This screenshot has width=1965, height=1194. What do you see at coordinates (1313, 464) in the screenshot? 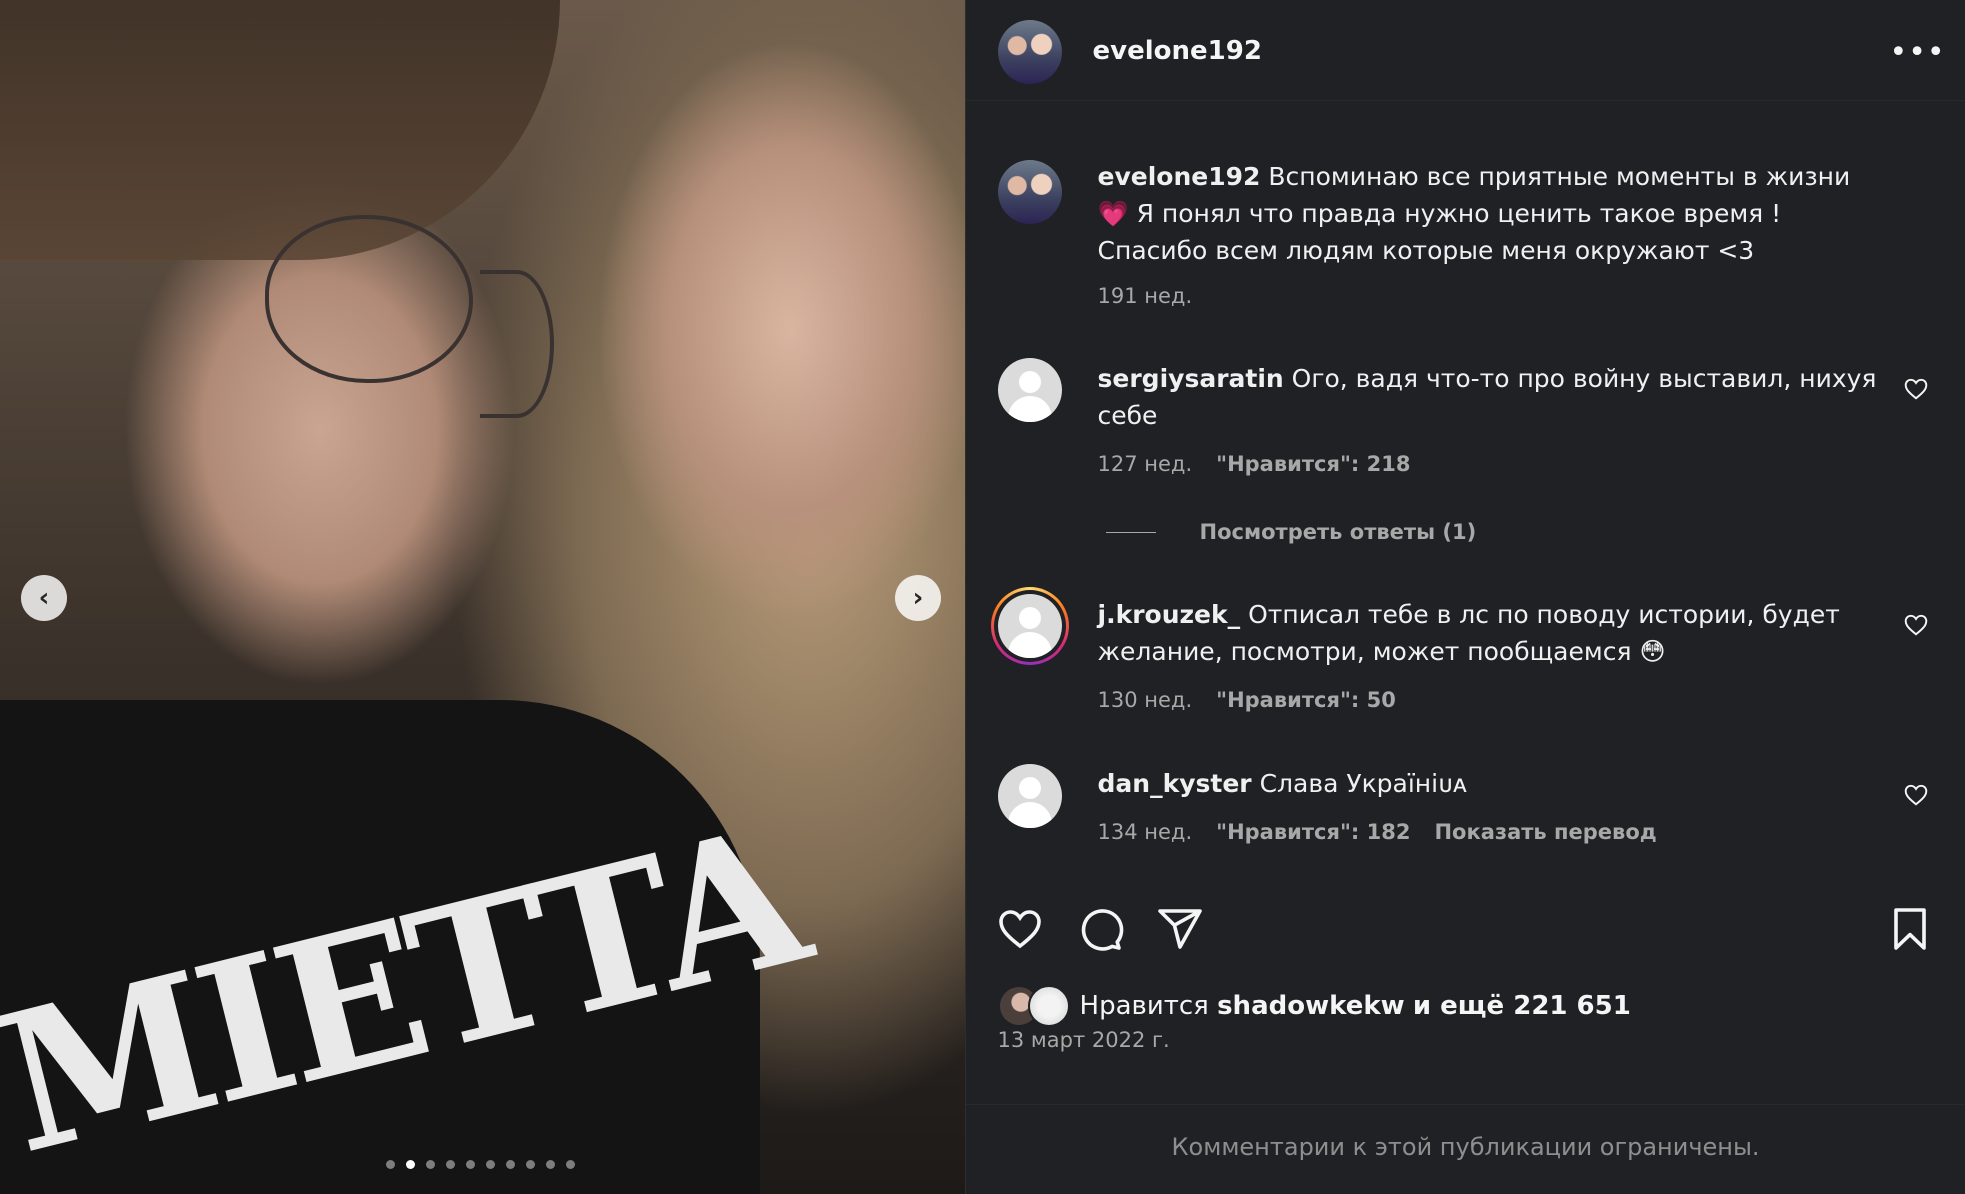
I see `comment-likes: "Нравится": 218` at bounding box center [1313, 464].